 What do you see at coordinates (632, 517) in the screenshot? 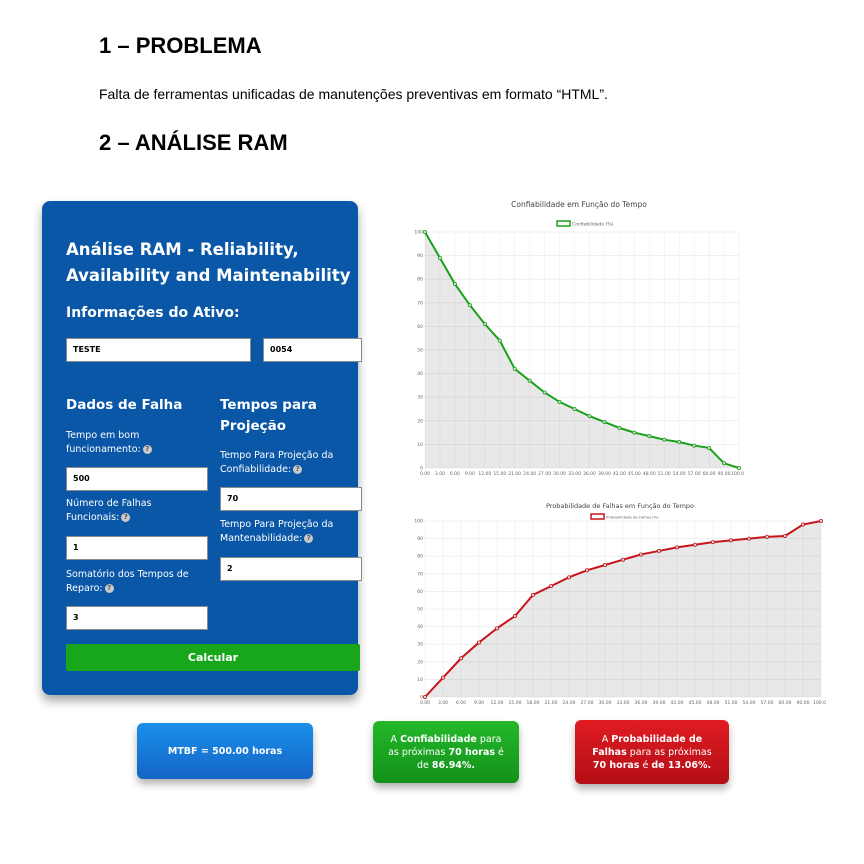
I see `legend-label: Probabilidade de Falhas (%)` at bounding box center [632, 517].